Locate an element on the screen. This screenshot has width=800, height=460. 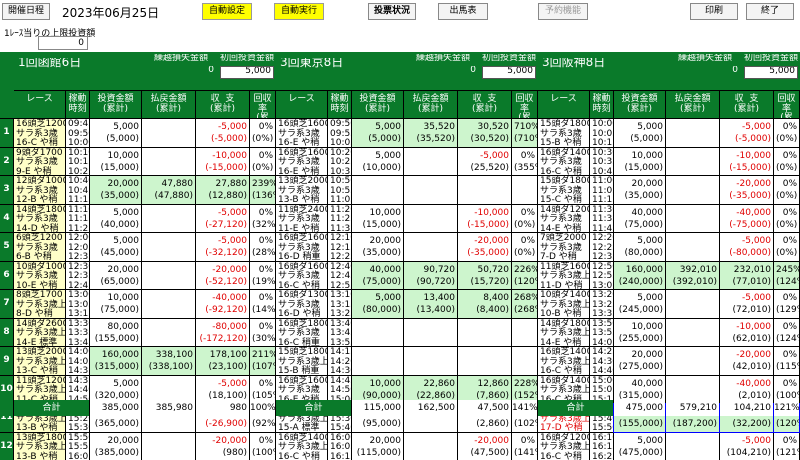
cell-line: (0%) is located at coordinates (262, 139).